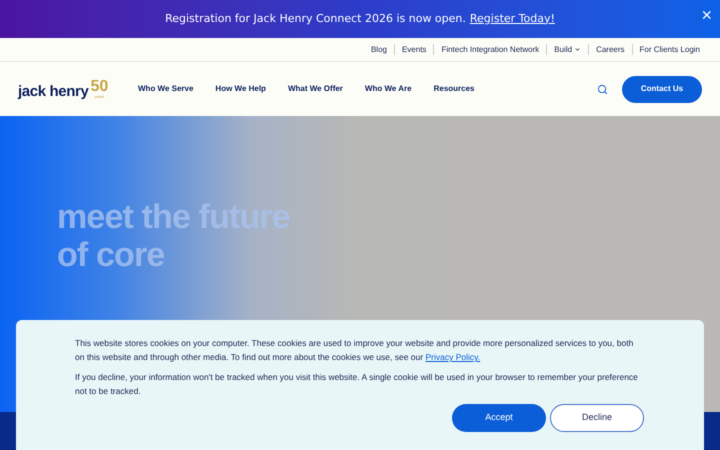  I want to click on cookie-text: This website stores cookies on your computer. These cookies are used to improve your website and provide more personalized services to you, both on this website and through other media. To find out more about the cookies we use, see our Privacy Policy., so click(354, 350).